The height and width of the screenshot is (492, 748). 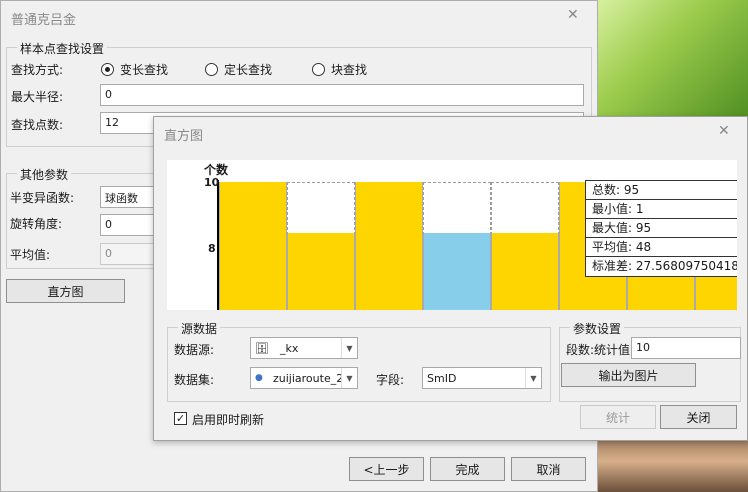 What do you see at coordinates (661, 247) in the screenshot?
I see `stat-mean: 平均值: 48` at bounding box center [661, 247].